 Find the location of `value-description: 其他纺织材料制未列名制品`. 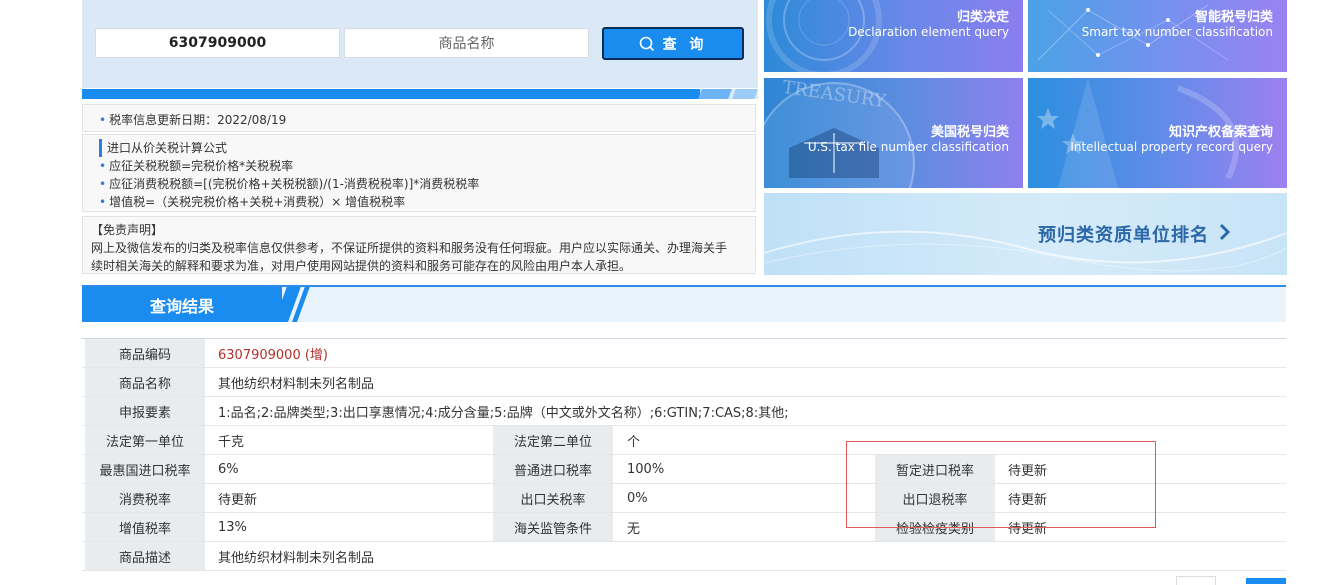

value-description: 其他纺织材料制未列名制品 is located at coordinates (296, 558).